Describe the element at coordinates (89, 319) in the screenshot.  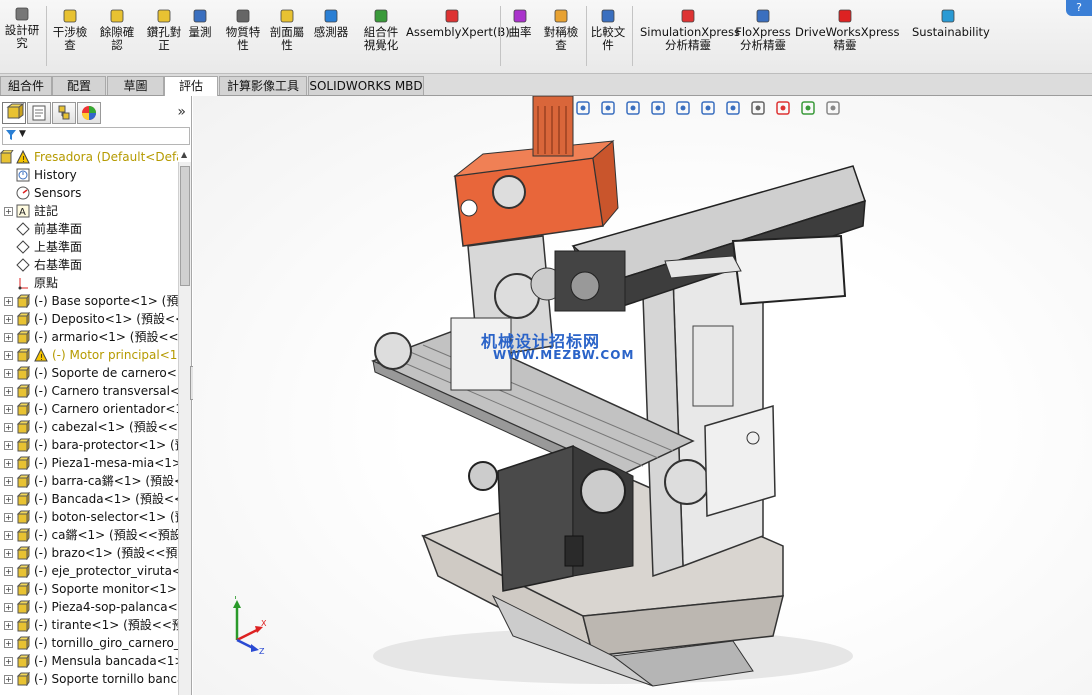
I see `tree-item: + (-) Deposito<1> (預設<<預設>_顯示狀態 1>)` at that location.